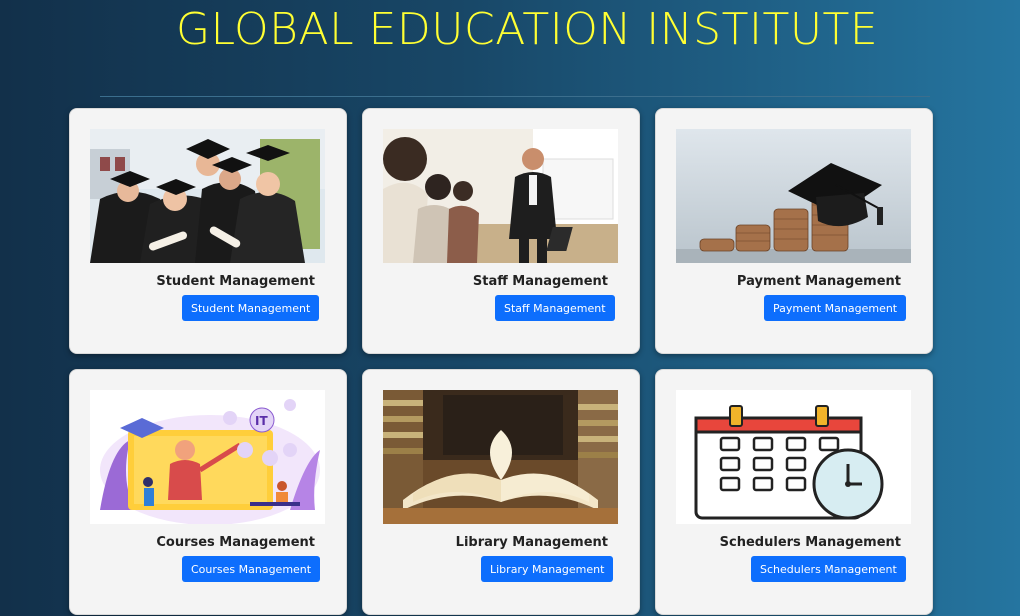 The width and height of the screenshot is (1020, 616). I want to click on card-label: Staff Management, so click(540, 281).